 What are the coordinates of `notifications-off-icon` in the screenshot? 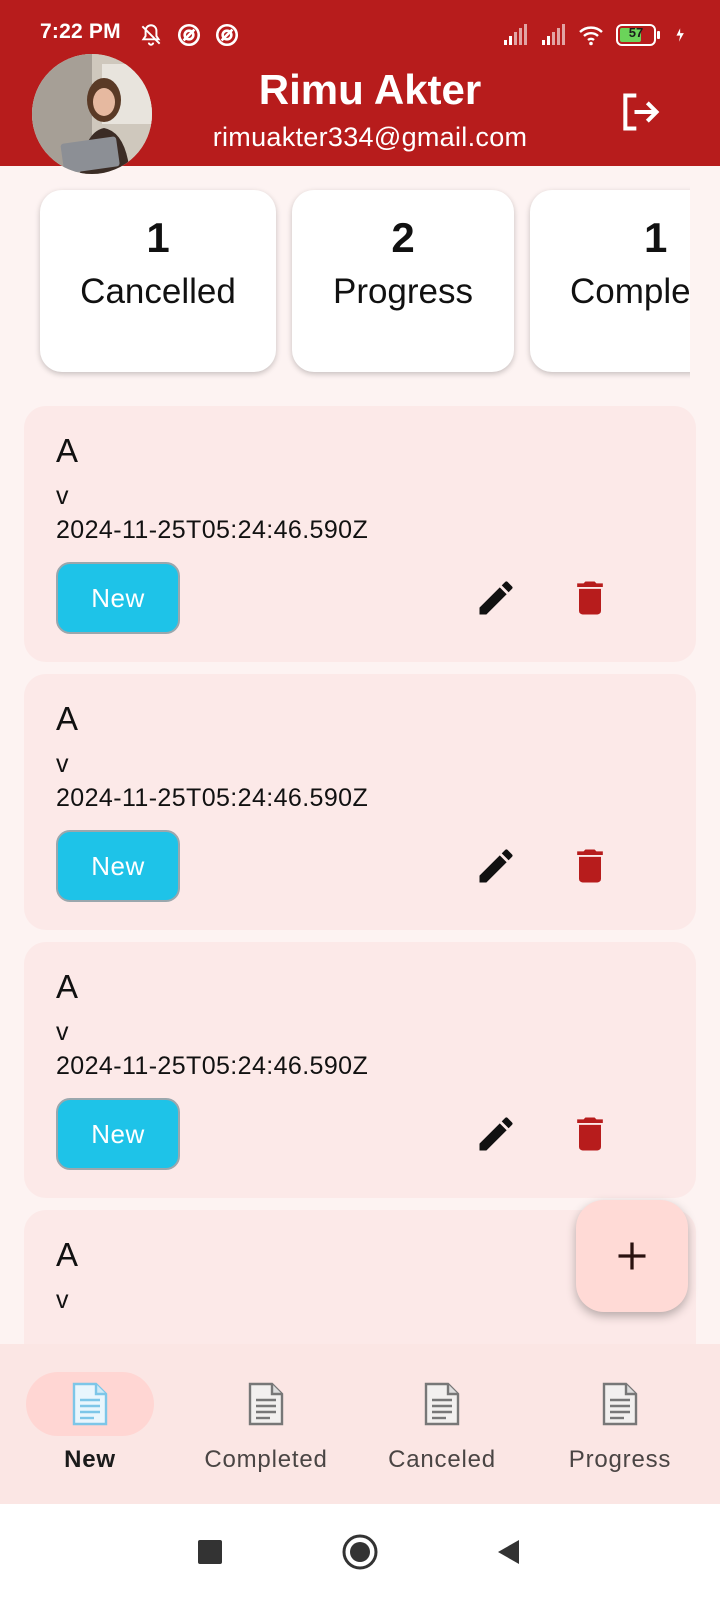 It's located at (151, 35).